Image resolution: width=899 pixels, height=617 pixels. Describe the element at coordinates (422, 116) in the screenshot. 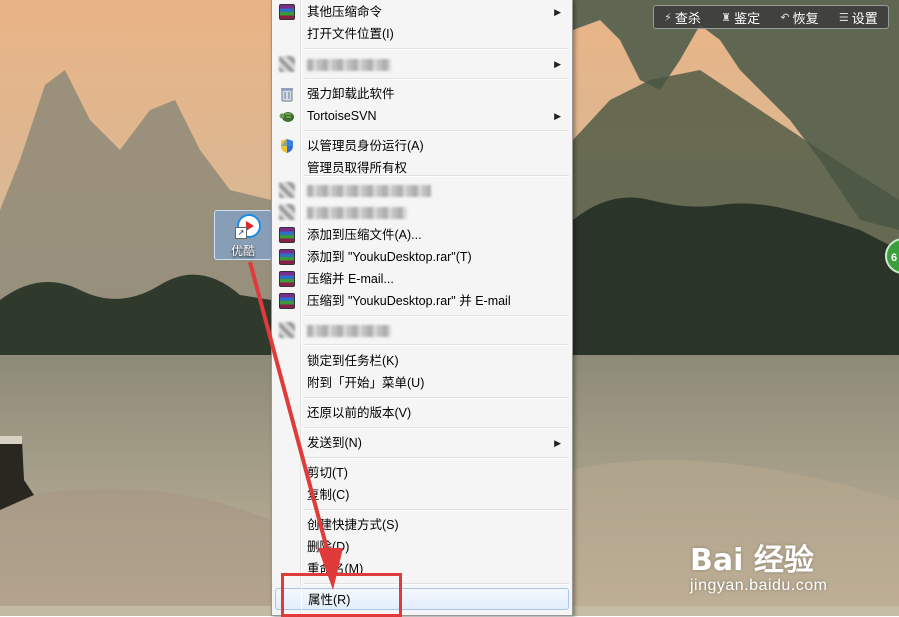

I see `menu-item-tortoisesvn: TortoiseSVN ▶` at that location.